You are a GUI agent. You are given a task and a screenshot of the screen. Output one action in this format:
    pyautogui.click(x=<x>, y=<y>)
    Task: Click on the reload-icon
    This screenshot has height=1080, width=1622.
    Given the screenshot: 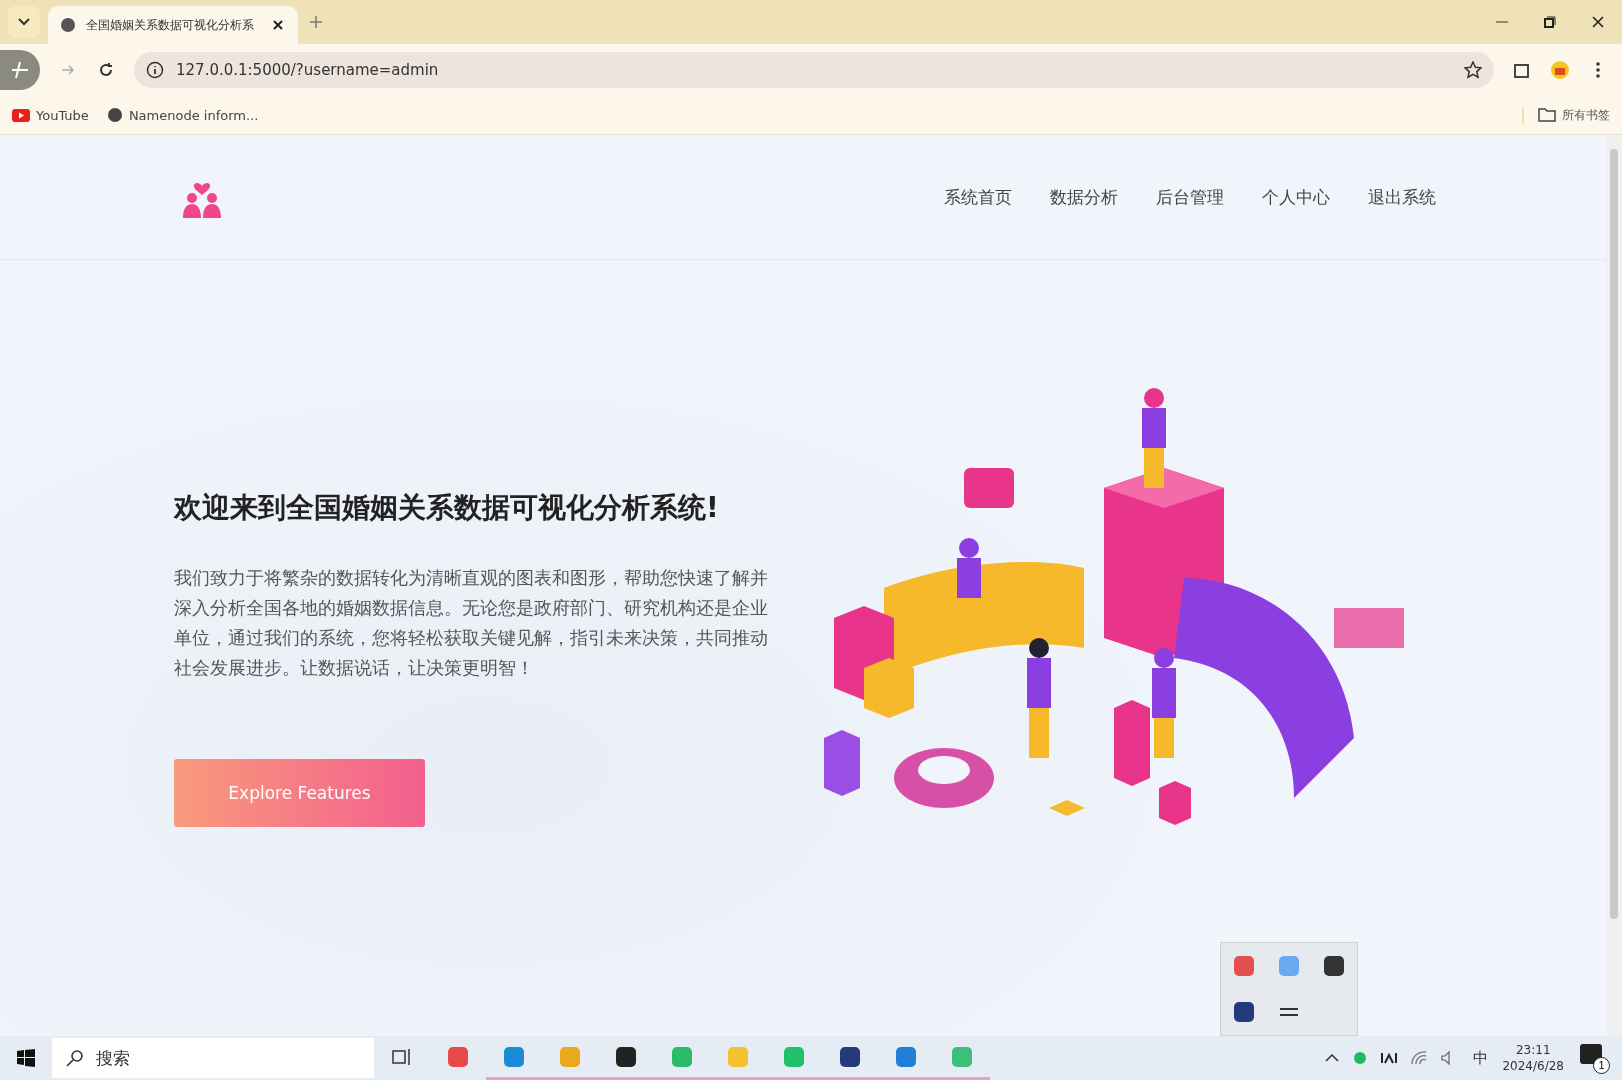 What is the action you would take?
    pyautogui.click(x=106, y=70)
    